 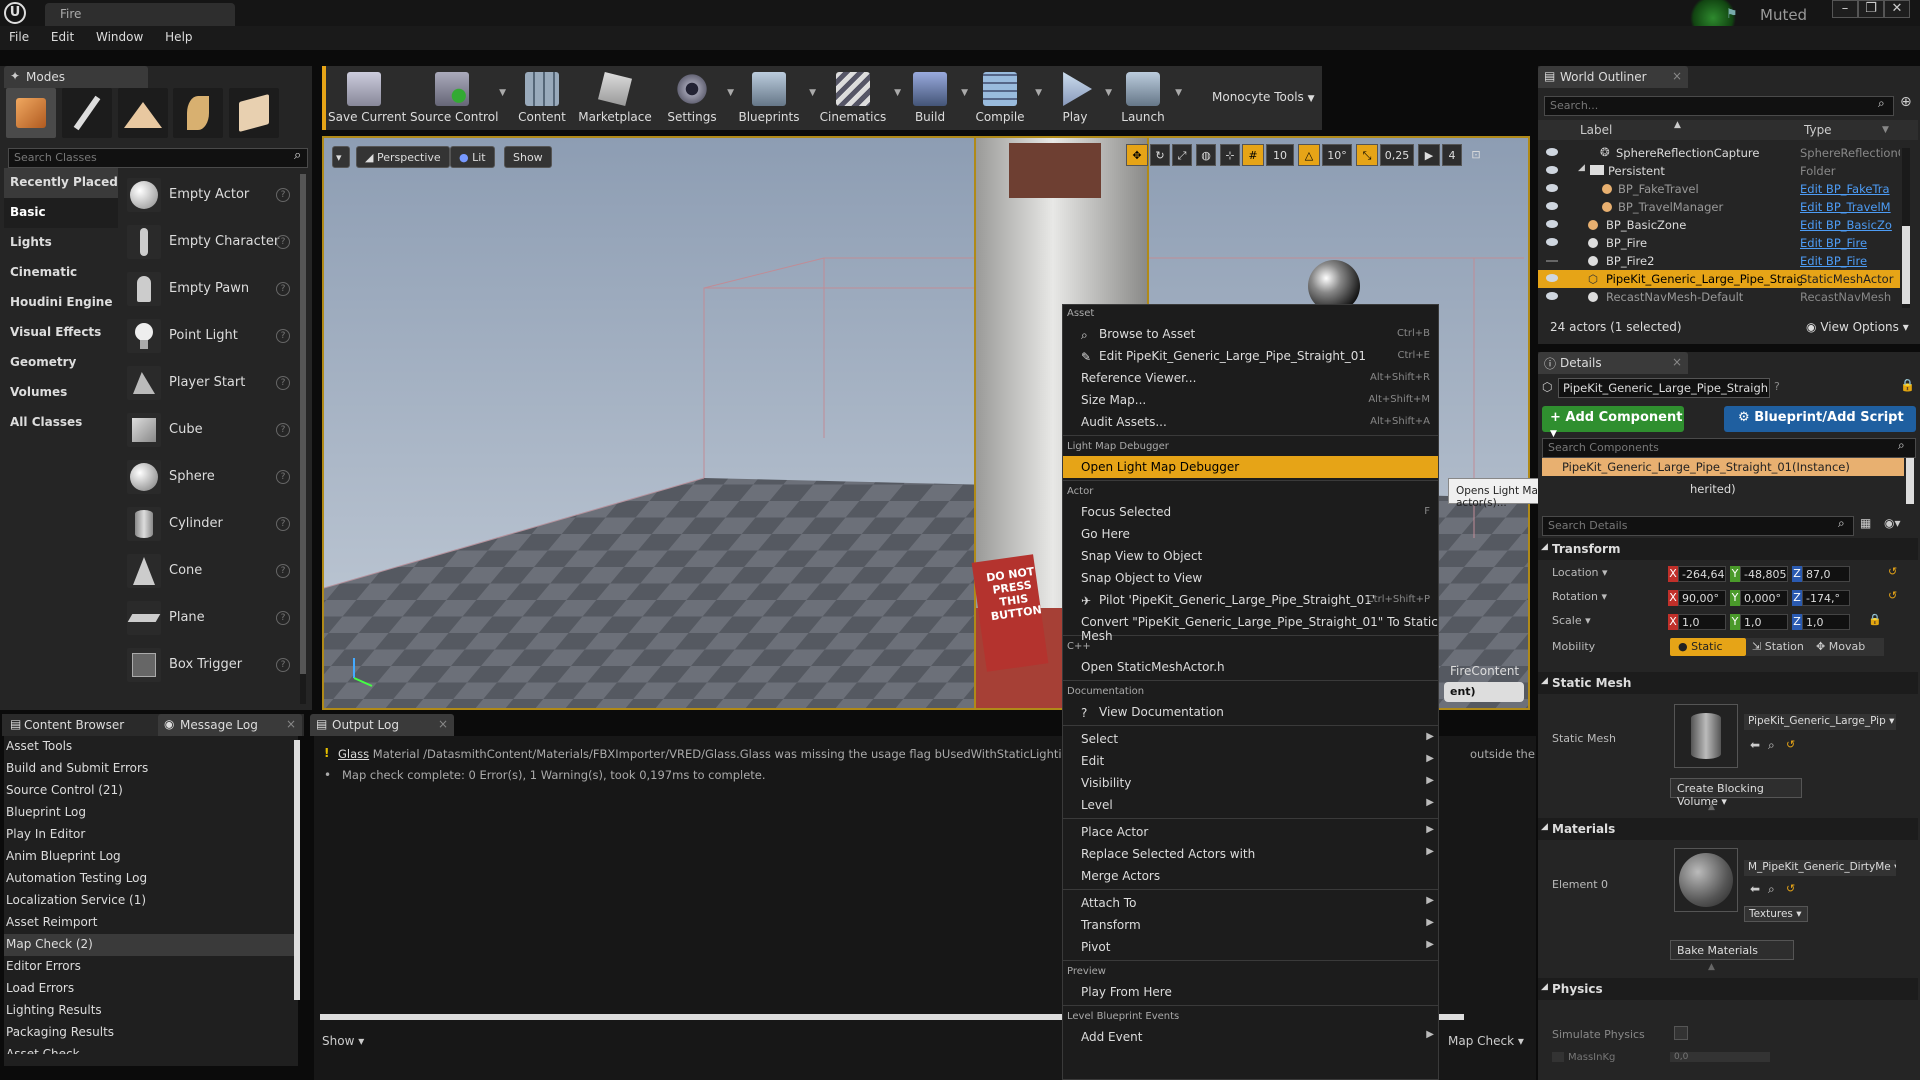 I want to click on list-item: Player Start?, so click(x=212, y=387).